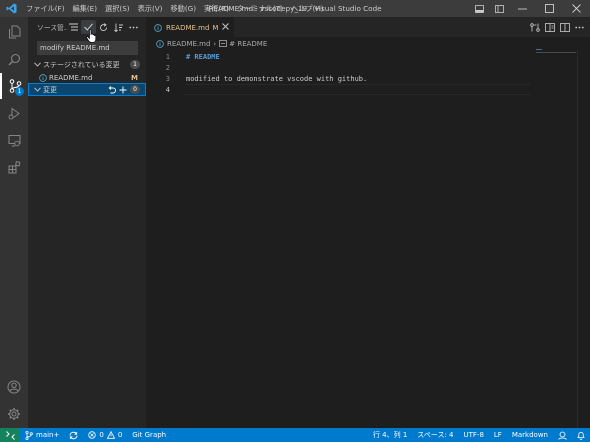 This screenshot has height=442, width=590. I want to click on close-tab-icon, so click(226, 27).